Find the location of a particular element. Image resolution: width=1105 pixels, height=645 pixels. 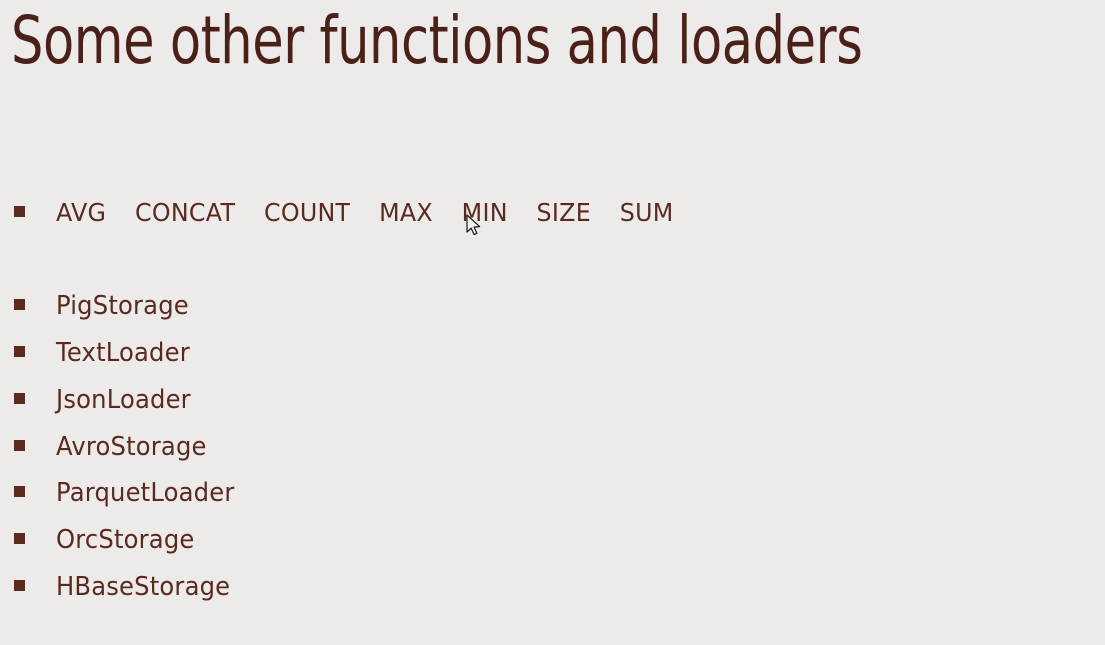

list-item: JsonLoader is located at coordinates (106, 400).